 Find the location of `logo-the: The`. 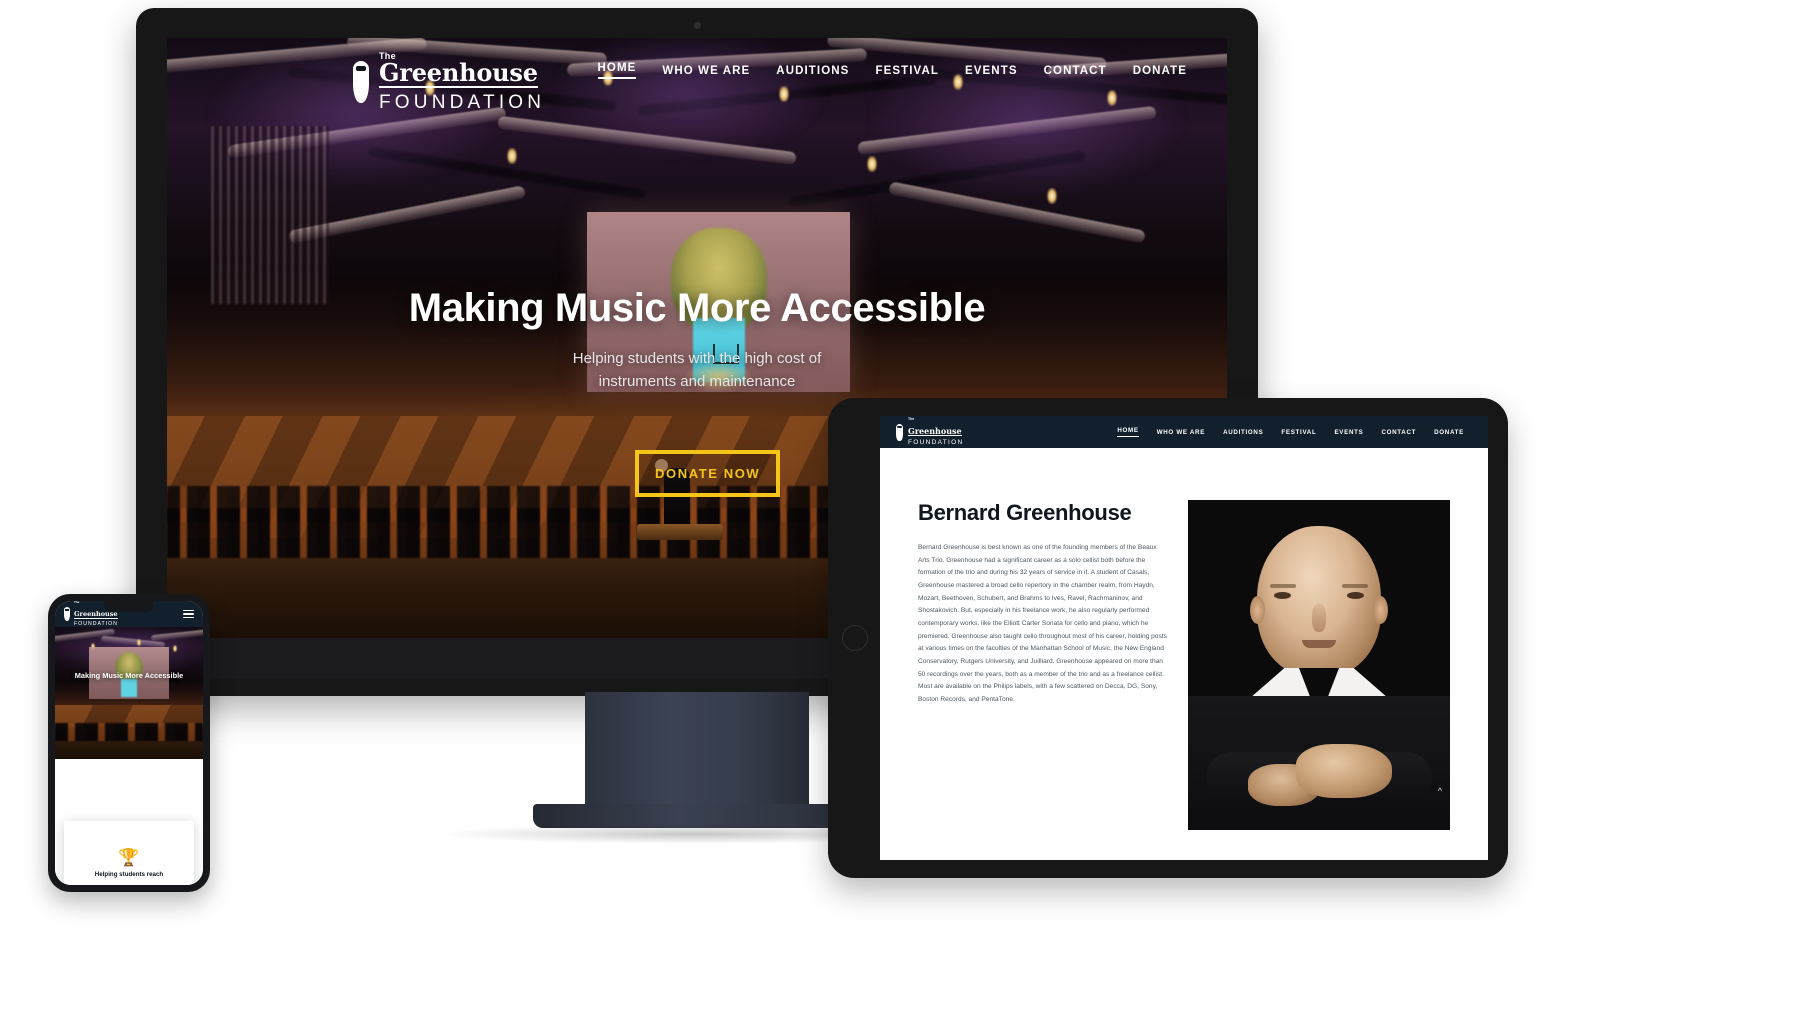

logo-the: The is located at coordinates (911, 419).